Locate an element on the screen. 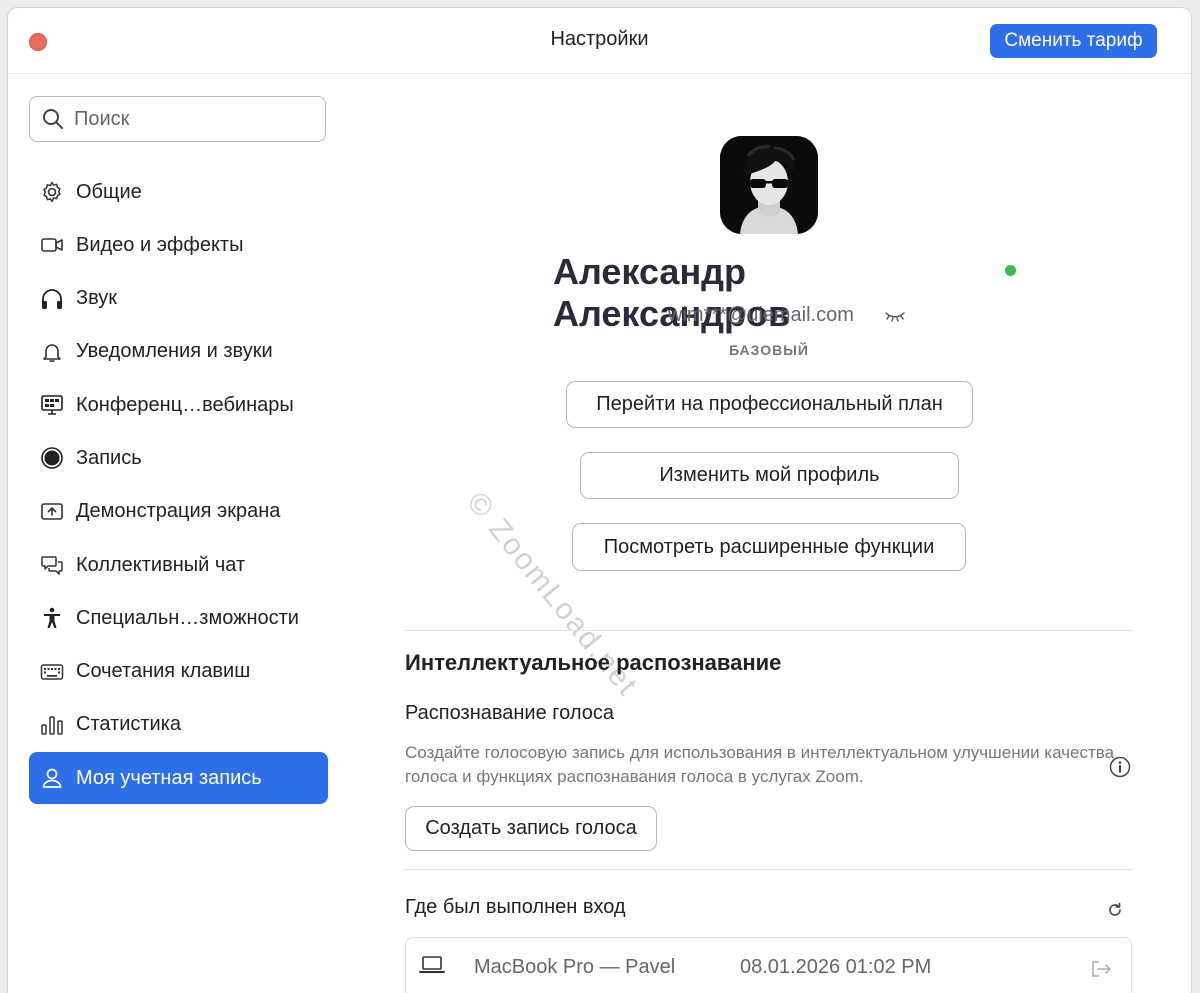  upgrade-pro-button: Перейти на профессиональный план is located at coordinates (769, 404).